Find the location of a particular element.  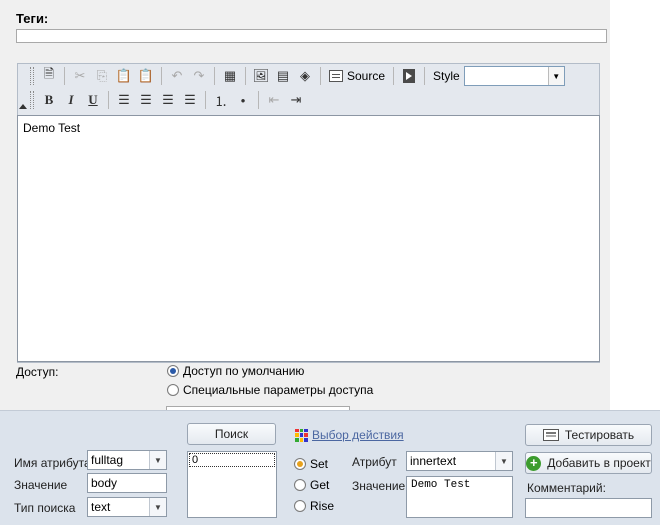

comment-label: Комментарий: is located at coordinates (566, 488).